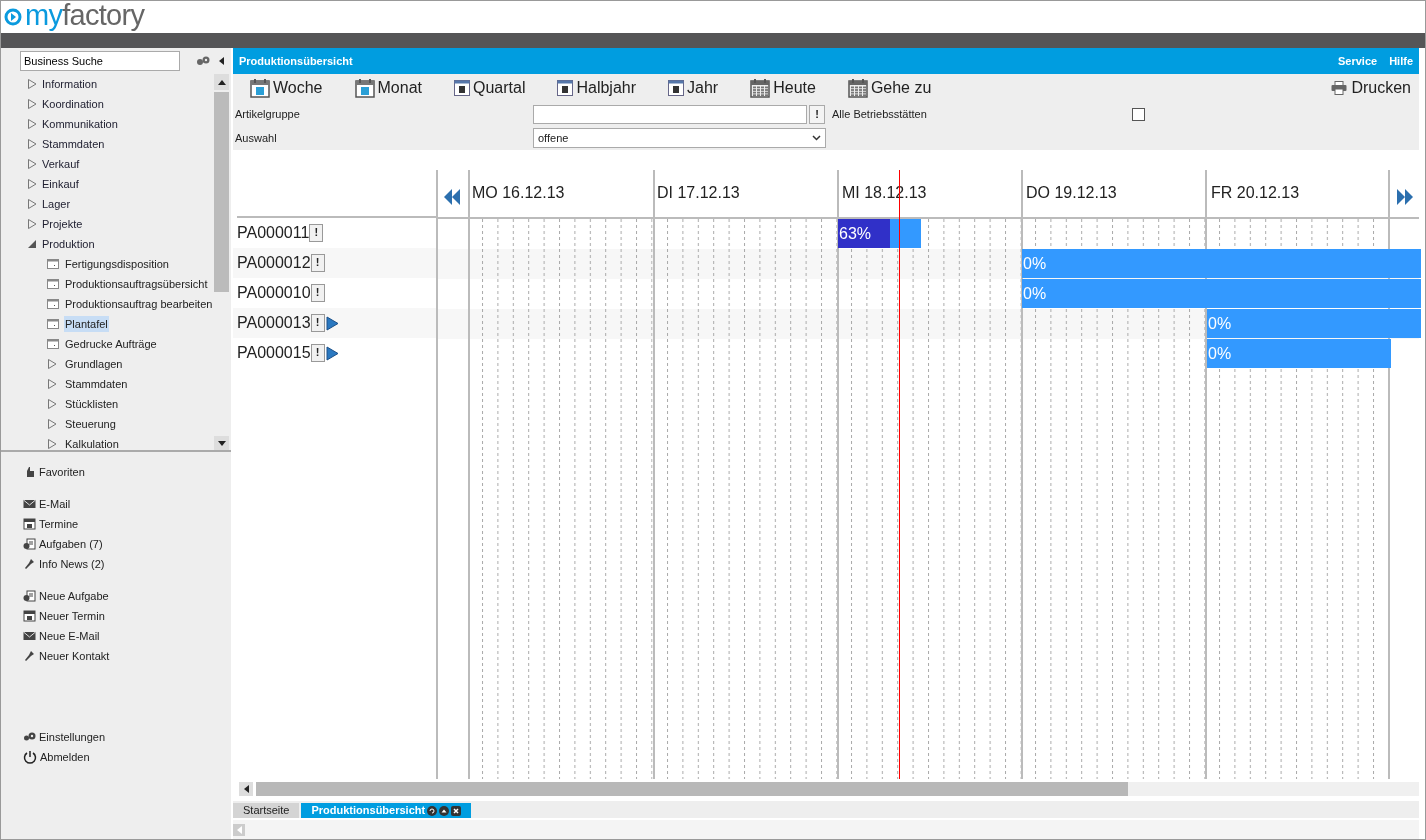 Image resolution: width=1426 pixels, height=840 pixels. What do you see at coordinates (816, 138) in the screenshot?
I see `chevron-down-icon` at bounding box center [816, 138].